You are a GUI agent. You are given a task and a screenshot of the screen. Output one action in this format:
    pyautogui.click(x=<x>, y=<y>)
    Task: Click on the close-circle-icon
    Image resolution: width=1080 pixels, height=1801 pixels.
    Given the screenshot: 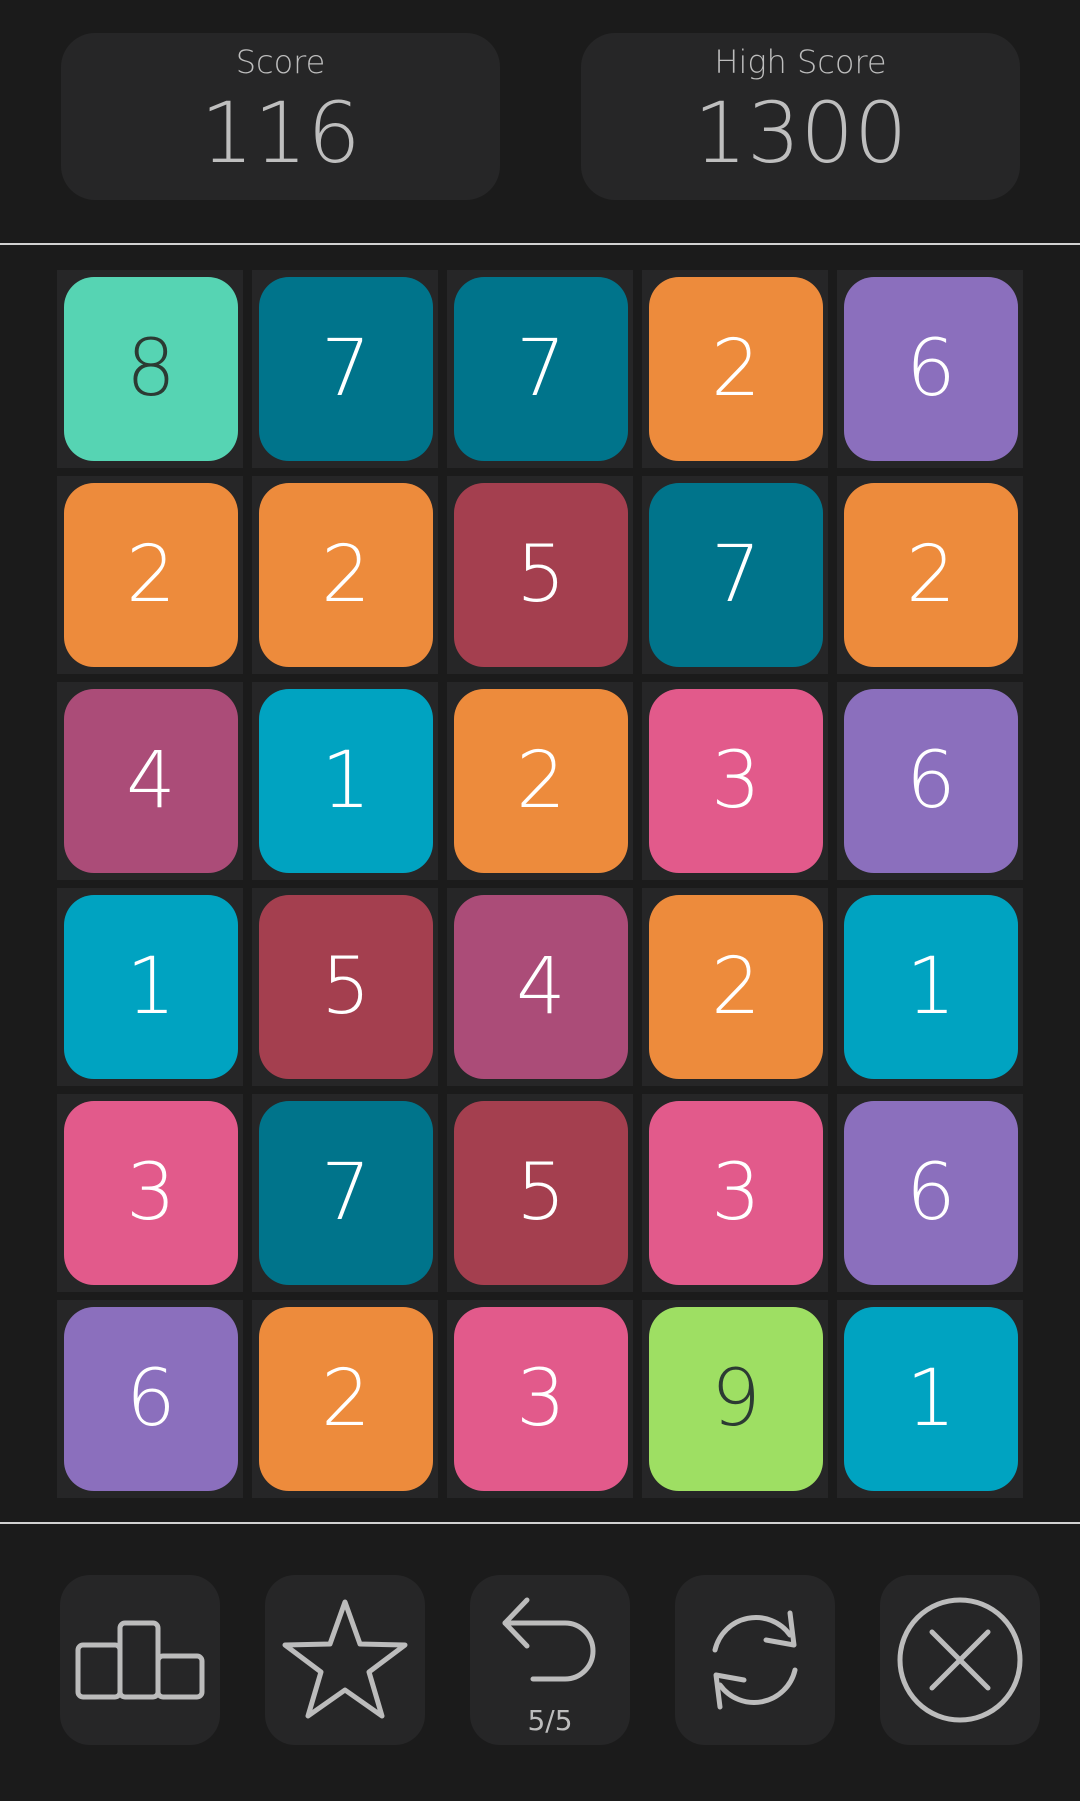 What is the action you would take?
    pyautogui.click(x=960, y=1660)
    